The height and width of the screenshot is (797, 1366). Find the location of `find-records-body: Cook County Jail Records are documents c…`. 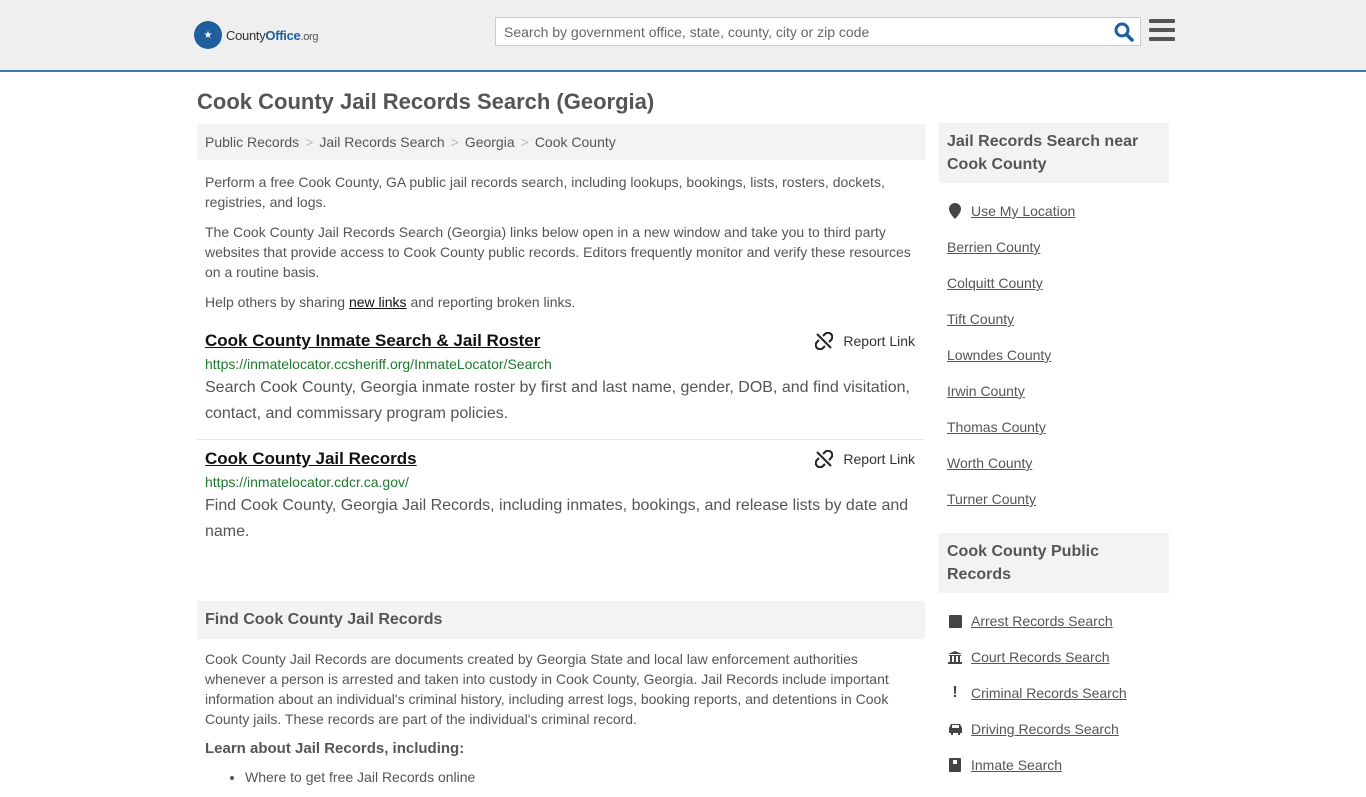

find-records-body: Cook County Jail Records are documents c… is located at coordinates (561, 718).